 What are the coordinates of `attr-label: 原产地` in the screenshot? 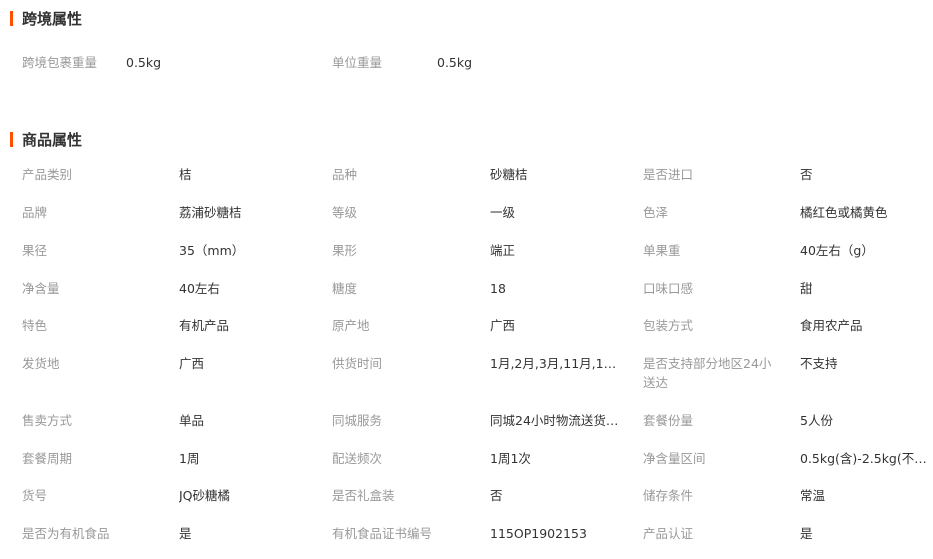 It's located at (351, 325).